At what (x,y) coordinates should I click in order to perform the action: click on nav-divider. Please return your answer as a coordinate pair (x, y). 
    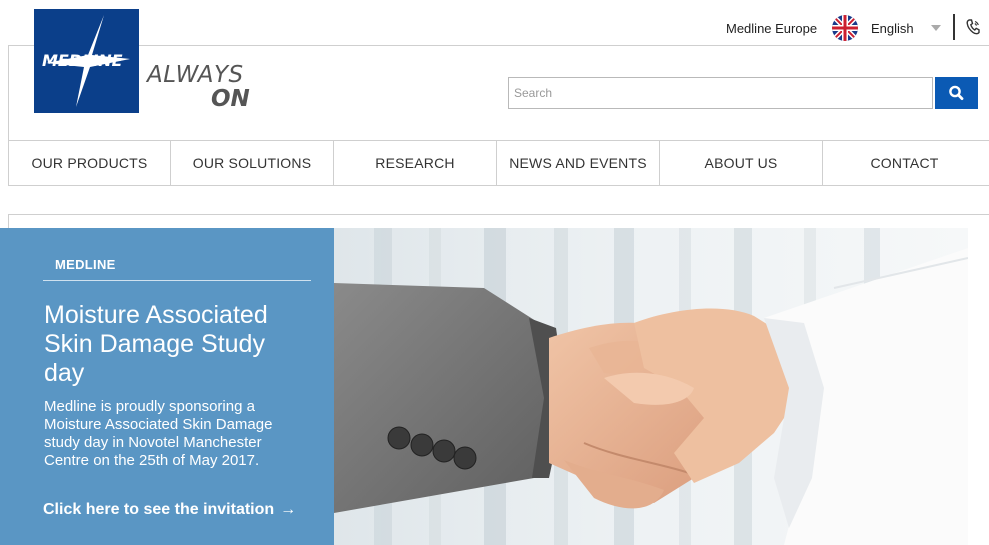
    Looking at the image, I should click on (498, 185).